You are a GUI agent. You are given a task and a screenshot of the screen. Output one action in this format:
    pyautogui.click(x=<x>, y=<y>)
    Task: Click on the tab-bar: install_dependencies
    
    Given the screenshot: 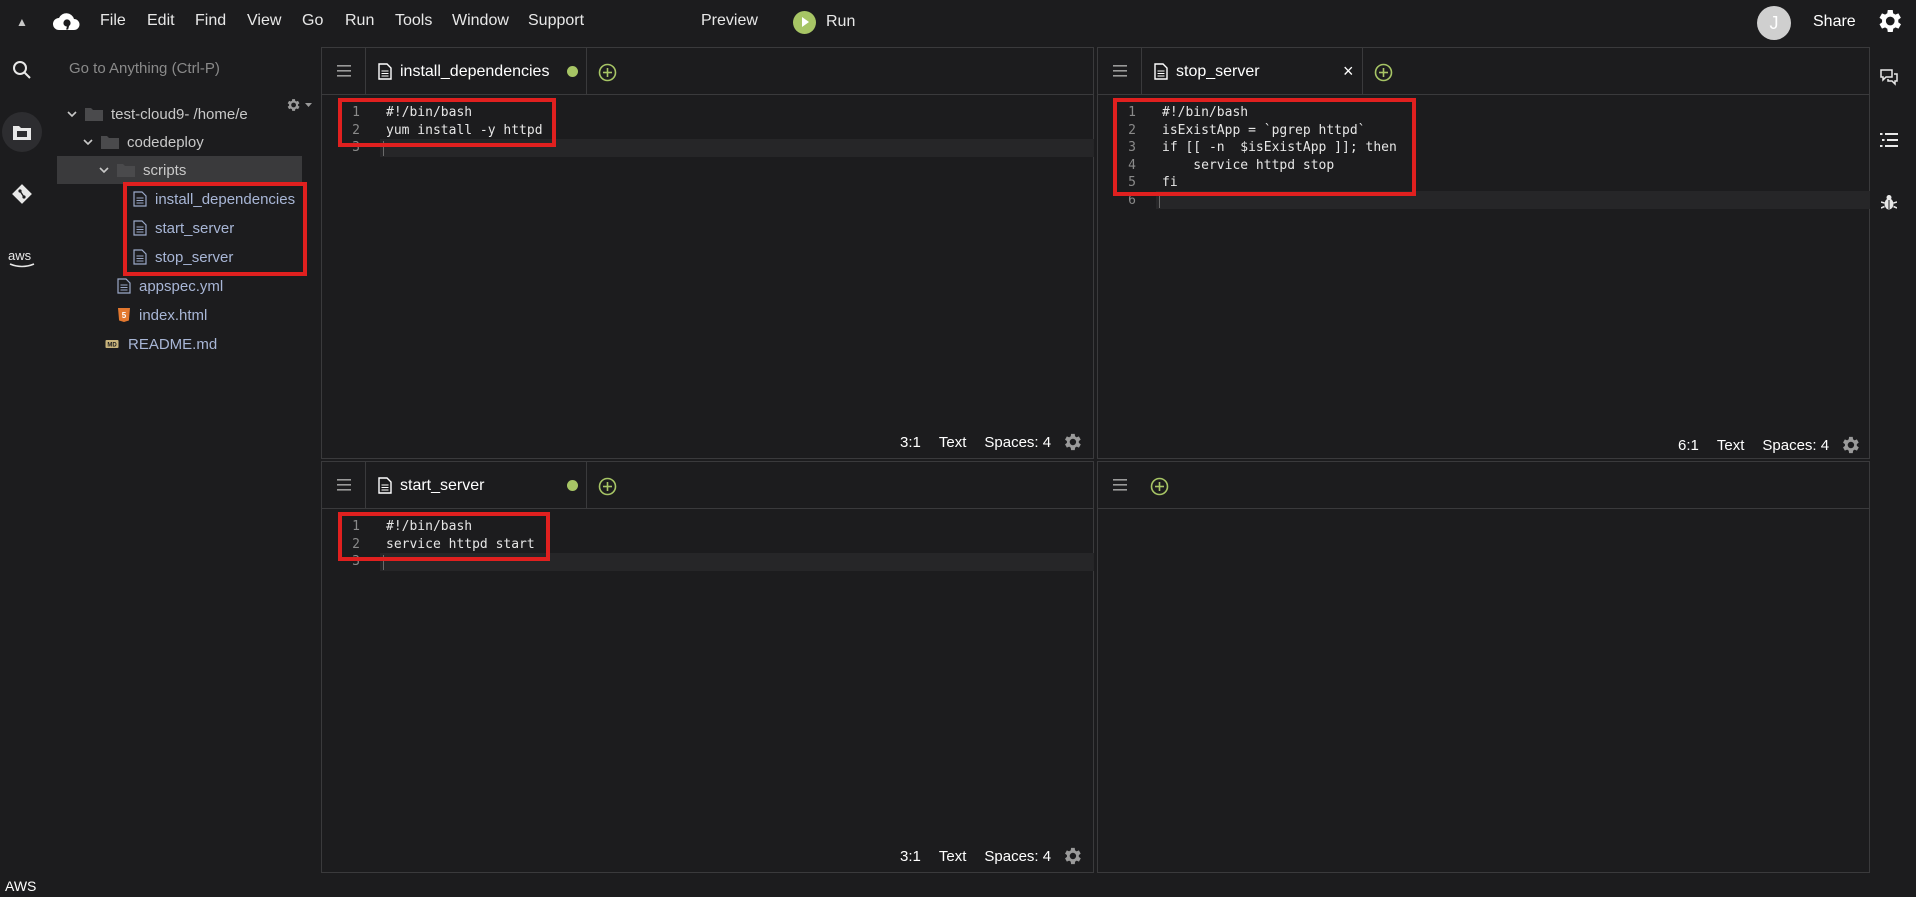 What is the action you would take?
    pyautogui.click(x=707, y=71)
    